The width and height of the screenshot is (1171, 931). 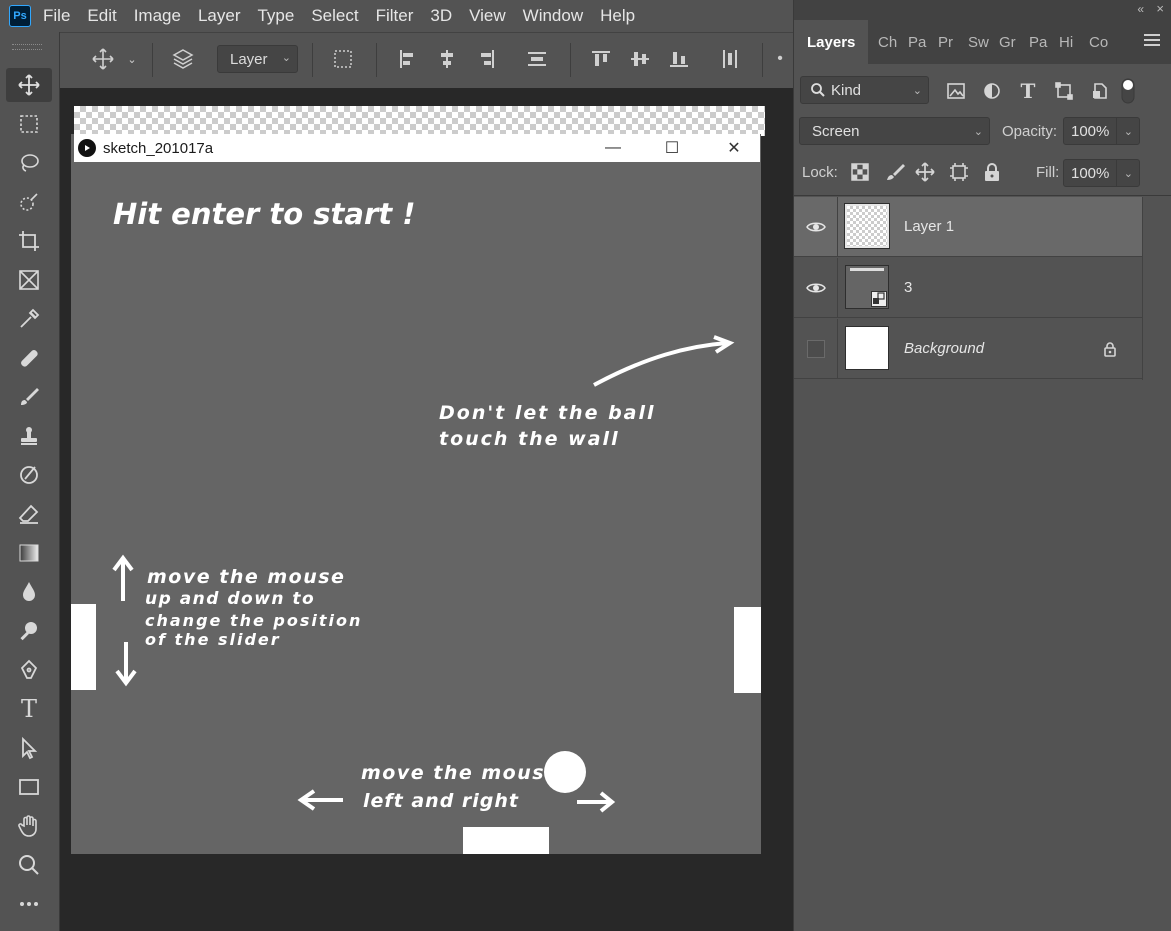 I want to click on align-middle-icon, so click(x=640, y=59).